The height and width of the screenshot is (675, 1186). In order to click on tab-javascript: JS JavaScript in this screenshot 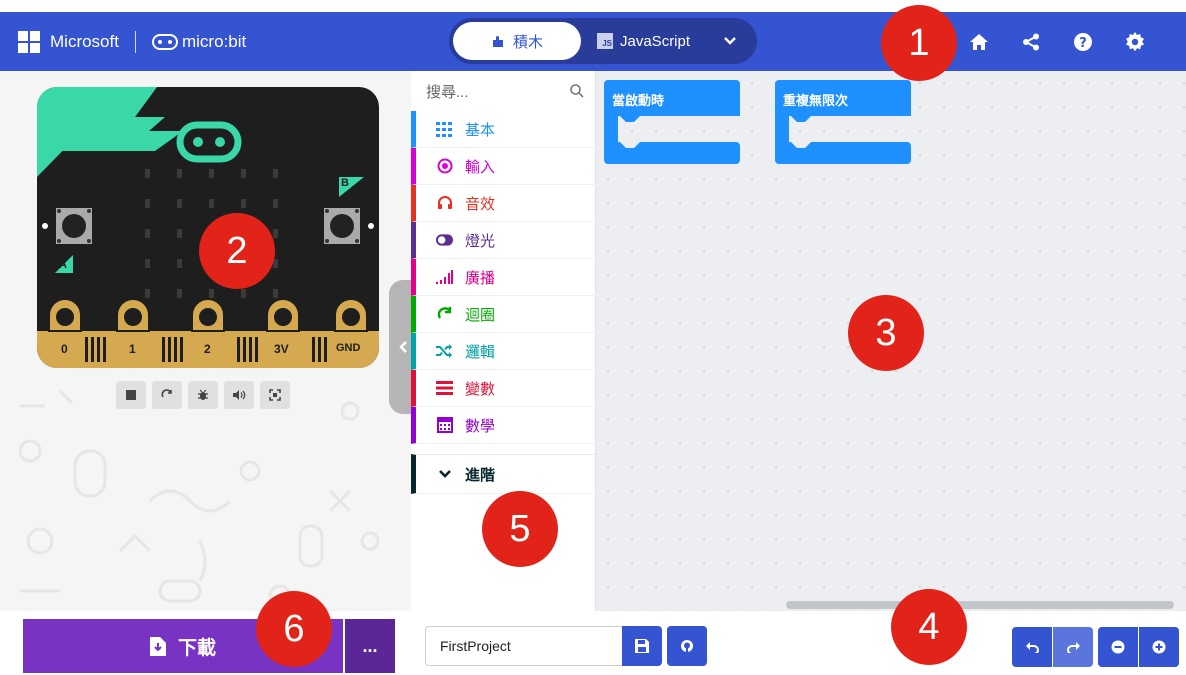, I will do `click(649, 41)`.